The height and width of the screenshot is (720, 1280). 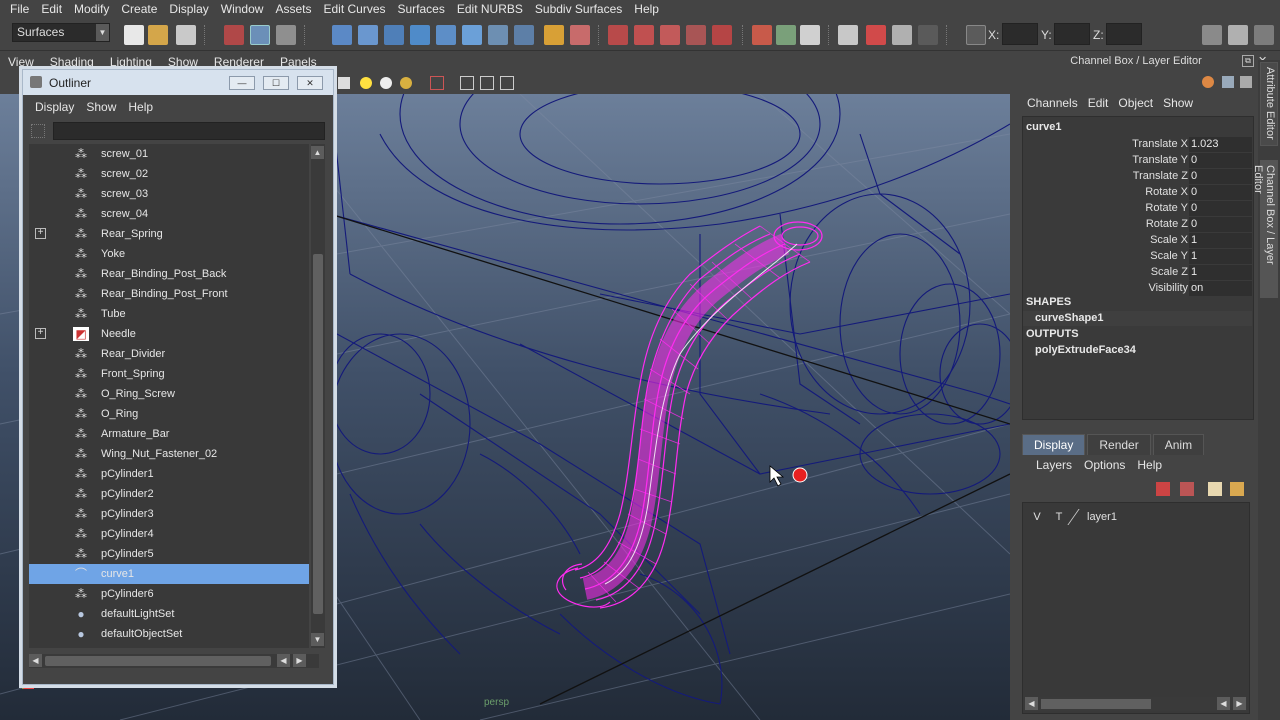 I want to click on outliner-item: + ⁂ Rear_Spring, so click(x=169, y=234).